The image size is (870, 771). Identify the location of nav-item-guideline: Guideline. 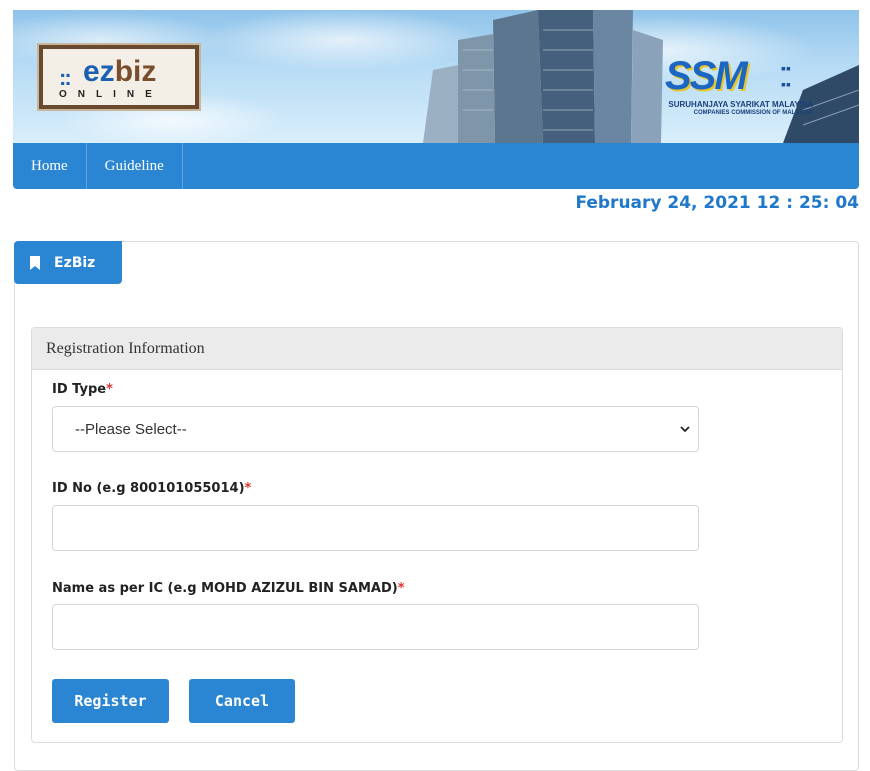
(135, 166).